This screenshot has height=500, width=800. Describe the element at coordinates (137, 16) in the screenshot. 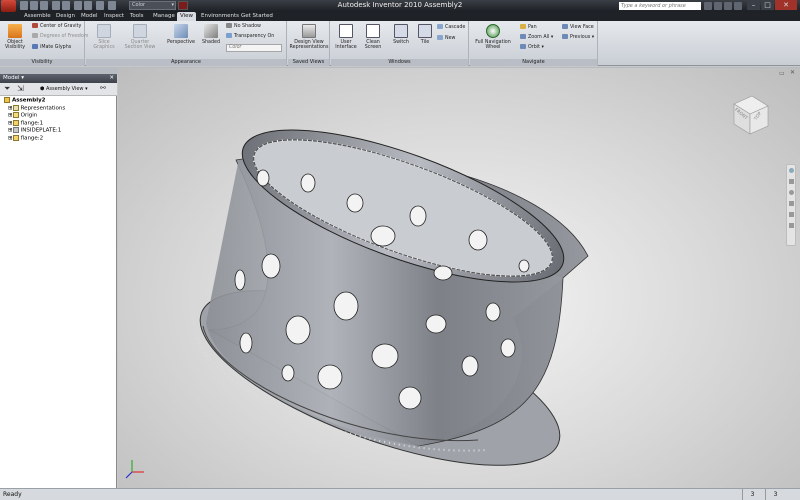

I see `tab-tools: Tools` at that location.